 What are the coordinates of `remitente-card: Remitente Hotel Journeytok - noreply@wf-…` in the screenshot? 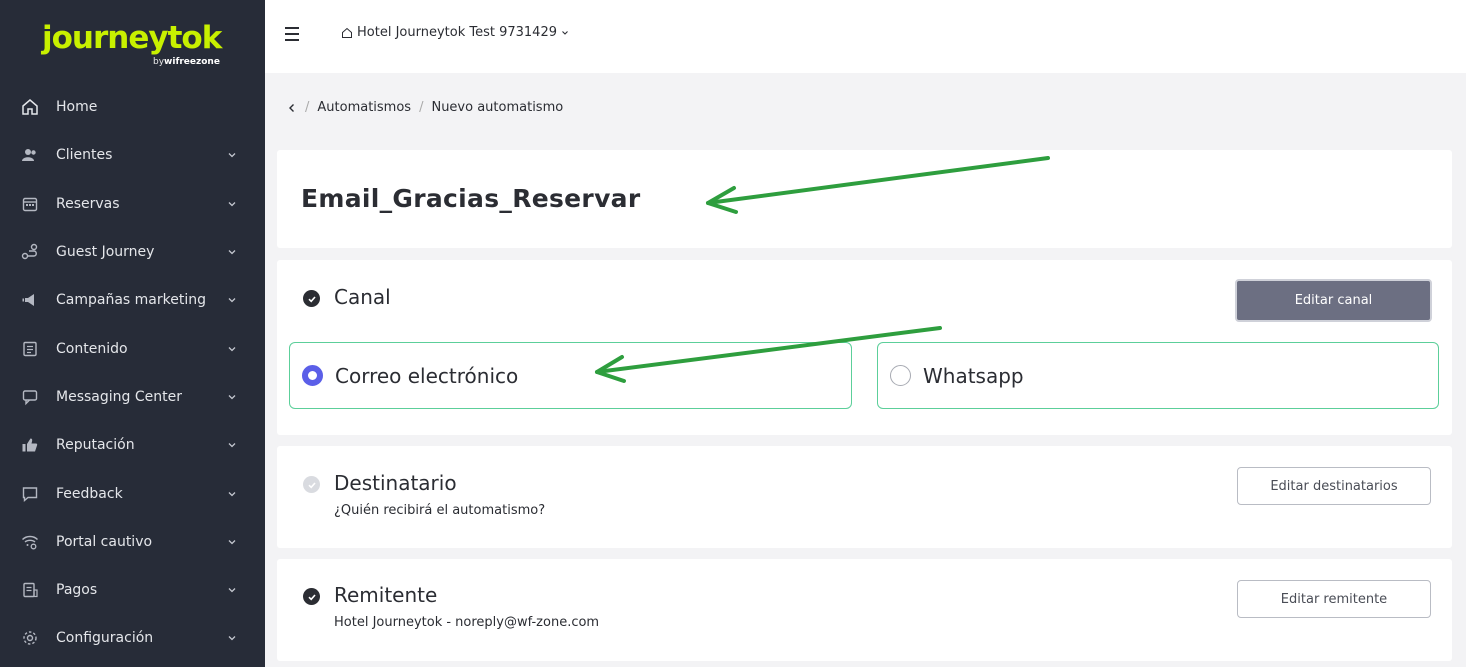 It's located at (864, 610).